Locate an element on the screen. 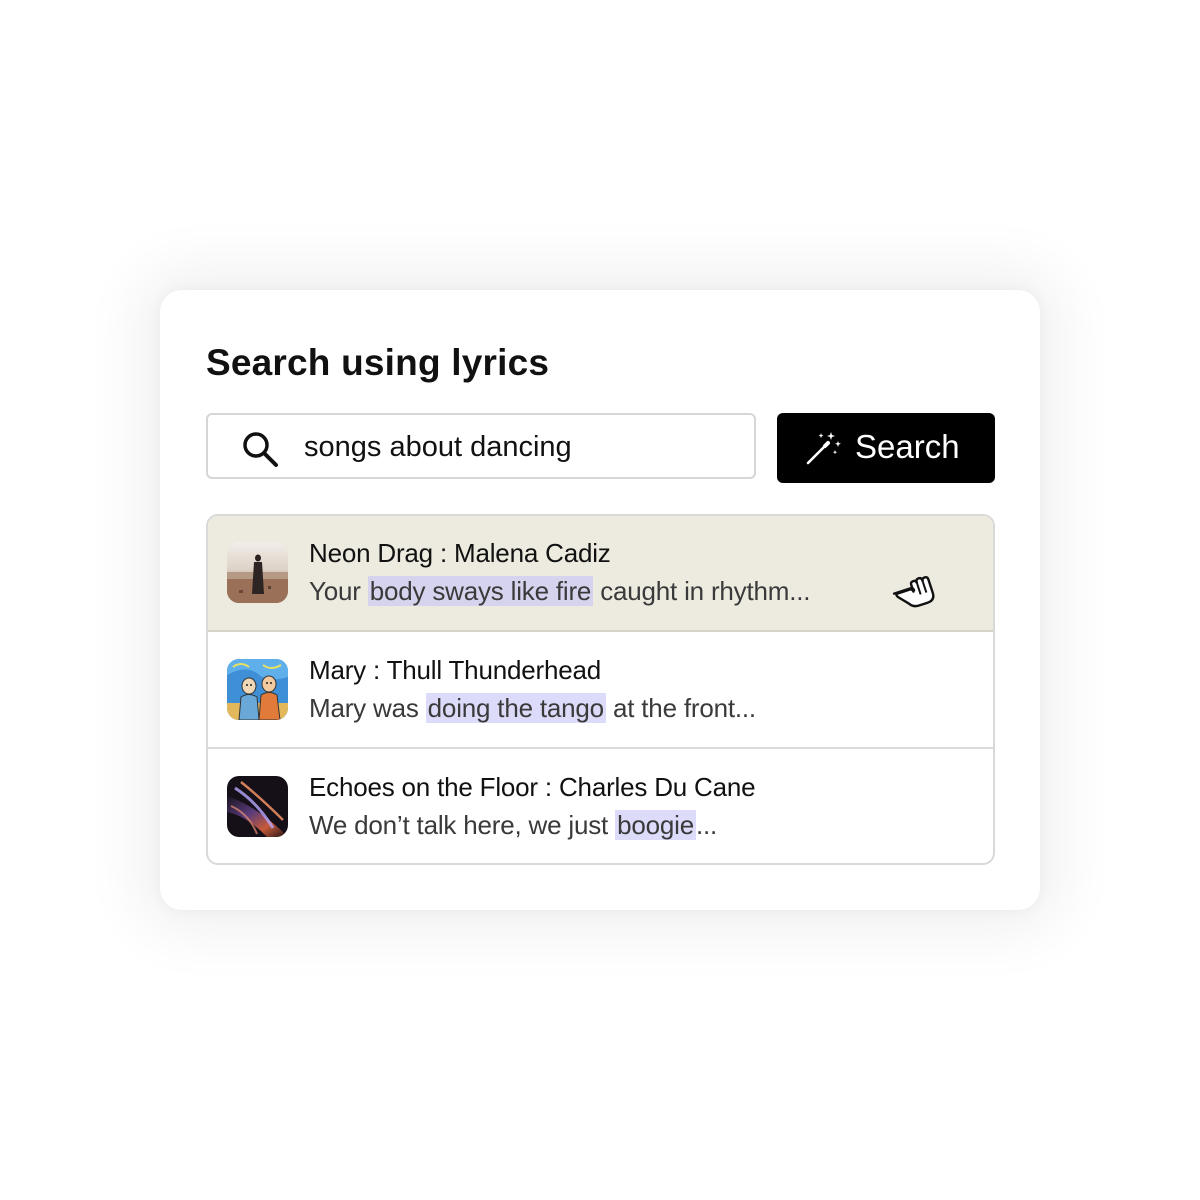 This screenshot has height=1200, width=1200. result-title: Mary : Thull Thunderhead is located at coordinates (455, 670).